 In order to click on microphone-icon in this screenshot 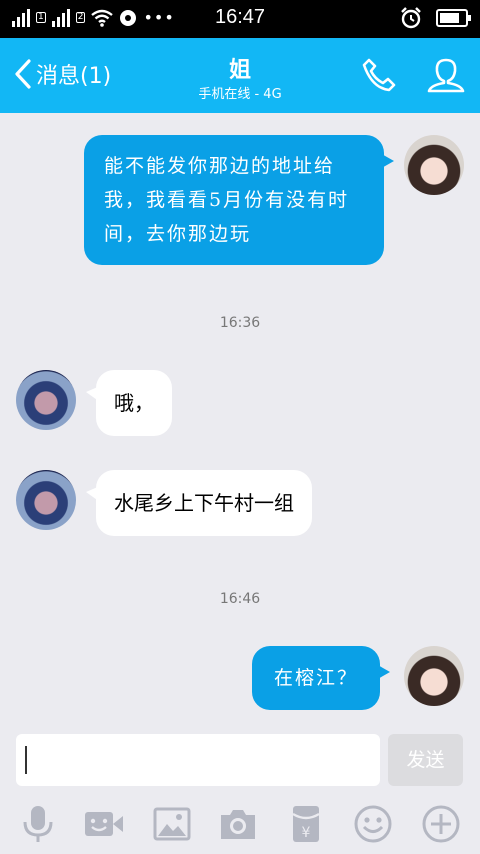, I will do `click(38, 824)`.